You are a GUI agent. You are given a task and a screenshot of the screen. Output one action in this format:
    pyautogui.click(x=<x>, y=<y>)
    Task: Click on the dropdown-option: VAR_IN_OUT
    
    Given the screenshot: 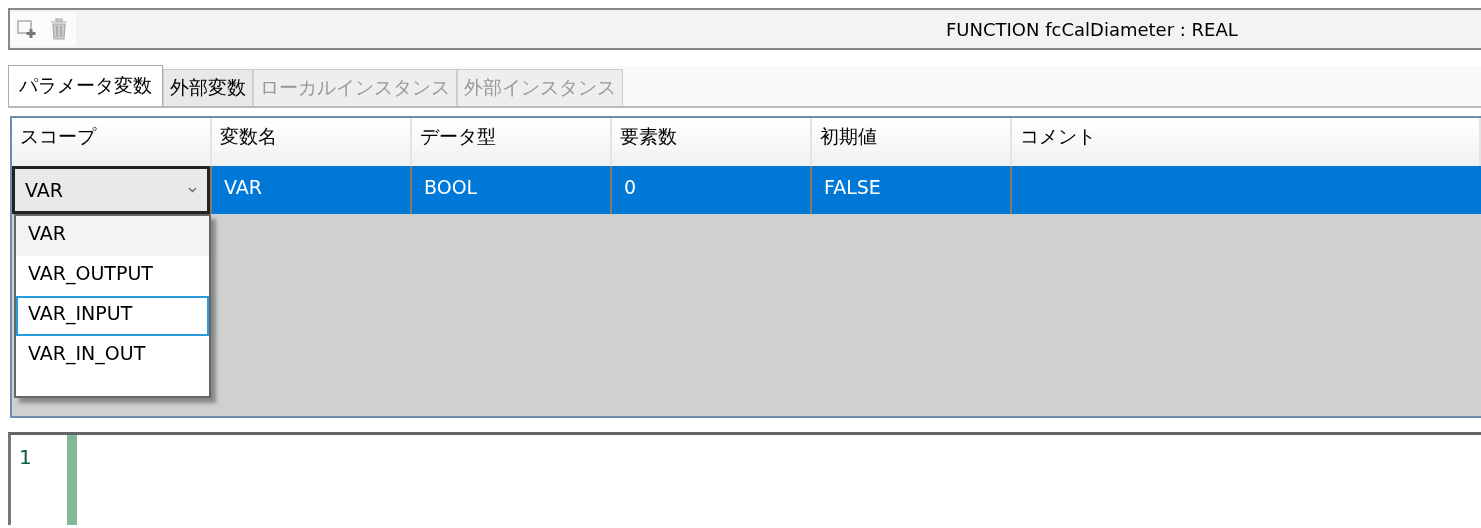 What is the action you would take?
    pyautogui.click(x=112, y=356)
    